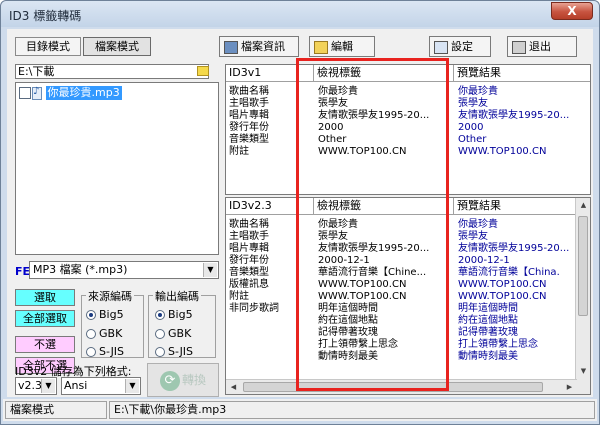 The height and width of the screenshot is (425, 600). Describe the element at coordinates (569, 387) in the screenshot. I see `scroll-right-icon: ▶` at that location.